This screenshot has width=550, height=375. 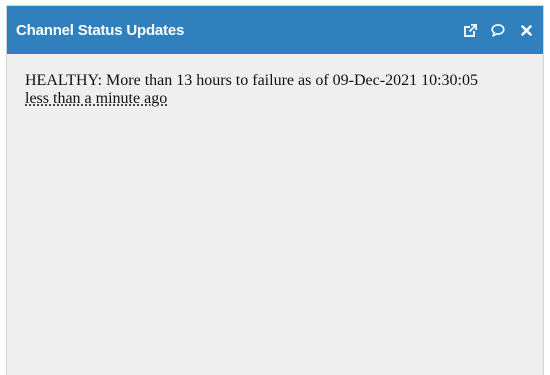 I want to click on comment-icon, so click(x=498, y=30).